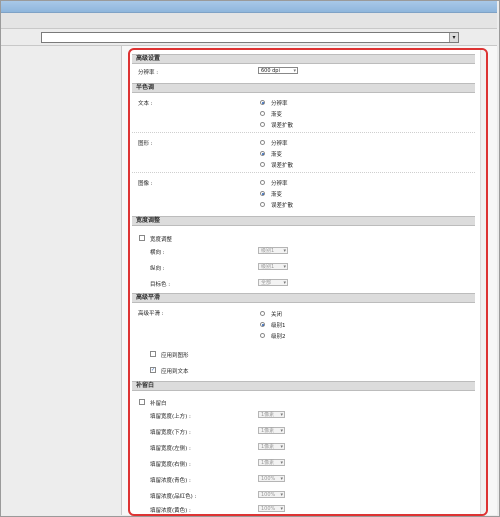 This screenshot has width=500, height=517. What do you see at coordinates (158, 404) in the screenshot?
I see `margin-label: 补留白` at bounding box center [158, 404].